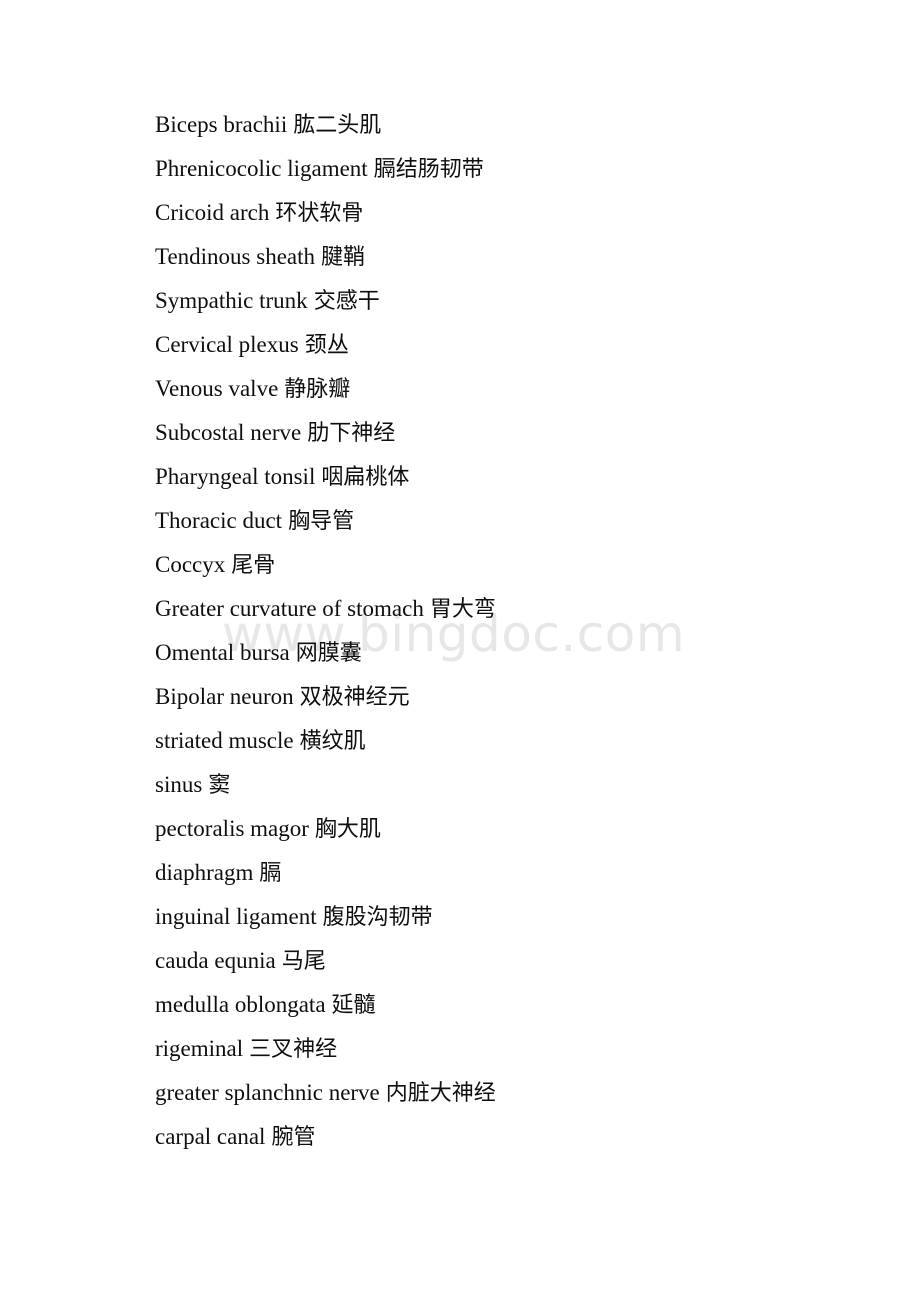 This screenshot has width=920, height=1302. I want to click on glossary-gloss: 尾骨, so click(253, 565).